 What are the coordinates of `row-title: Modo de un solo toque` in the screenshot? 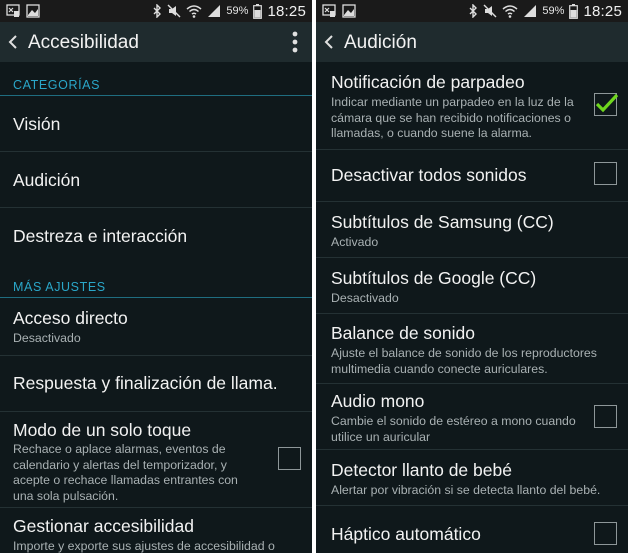 It's located at (102, 430).